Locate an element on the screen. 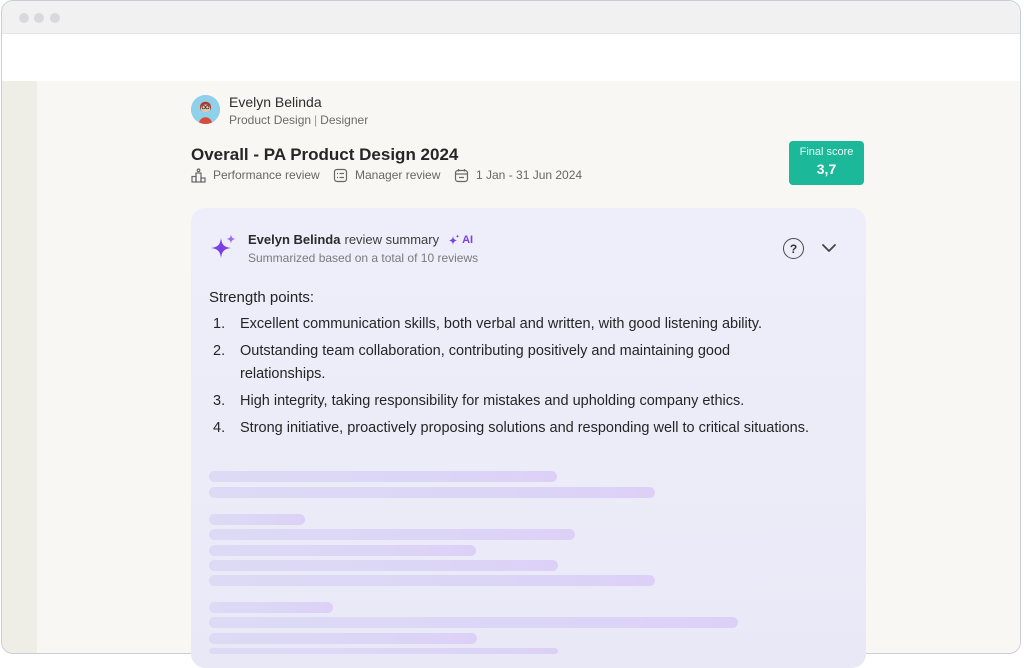 The width and height of the screenshot is (1024, 668). help-icon: ? is located at coordinates (793, 248).